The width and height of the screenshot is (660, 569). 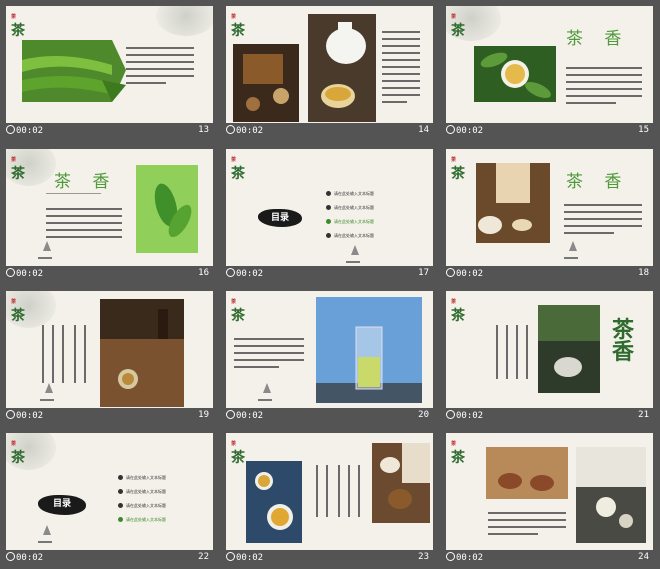 I want to click on slide-thumbnail-15: 茶茶 茶 香 00:02 15, so click(x=546, y=71).